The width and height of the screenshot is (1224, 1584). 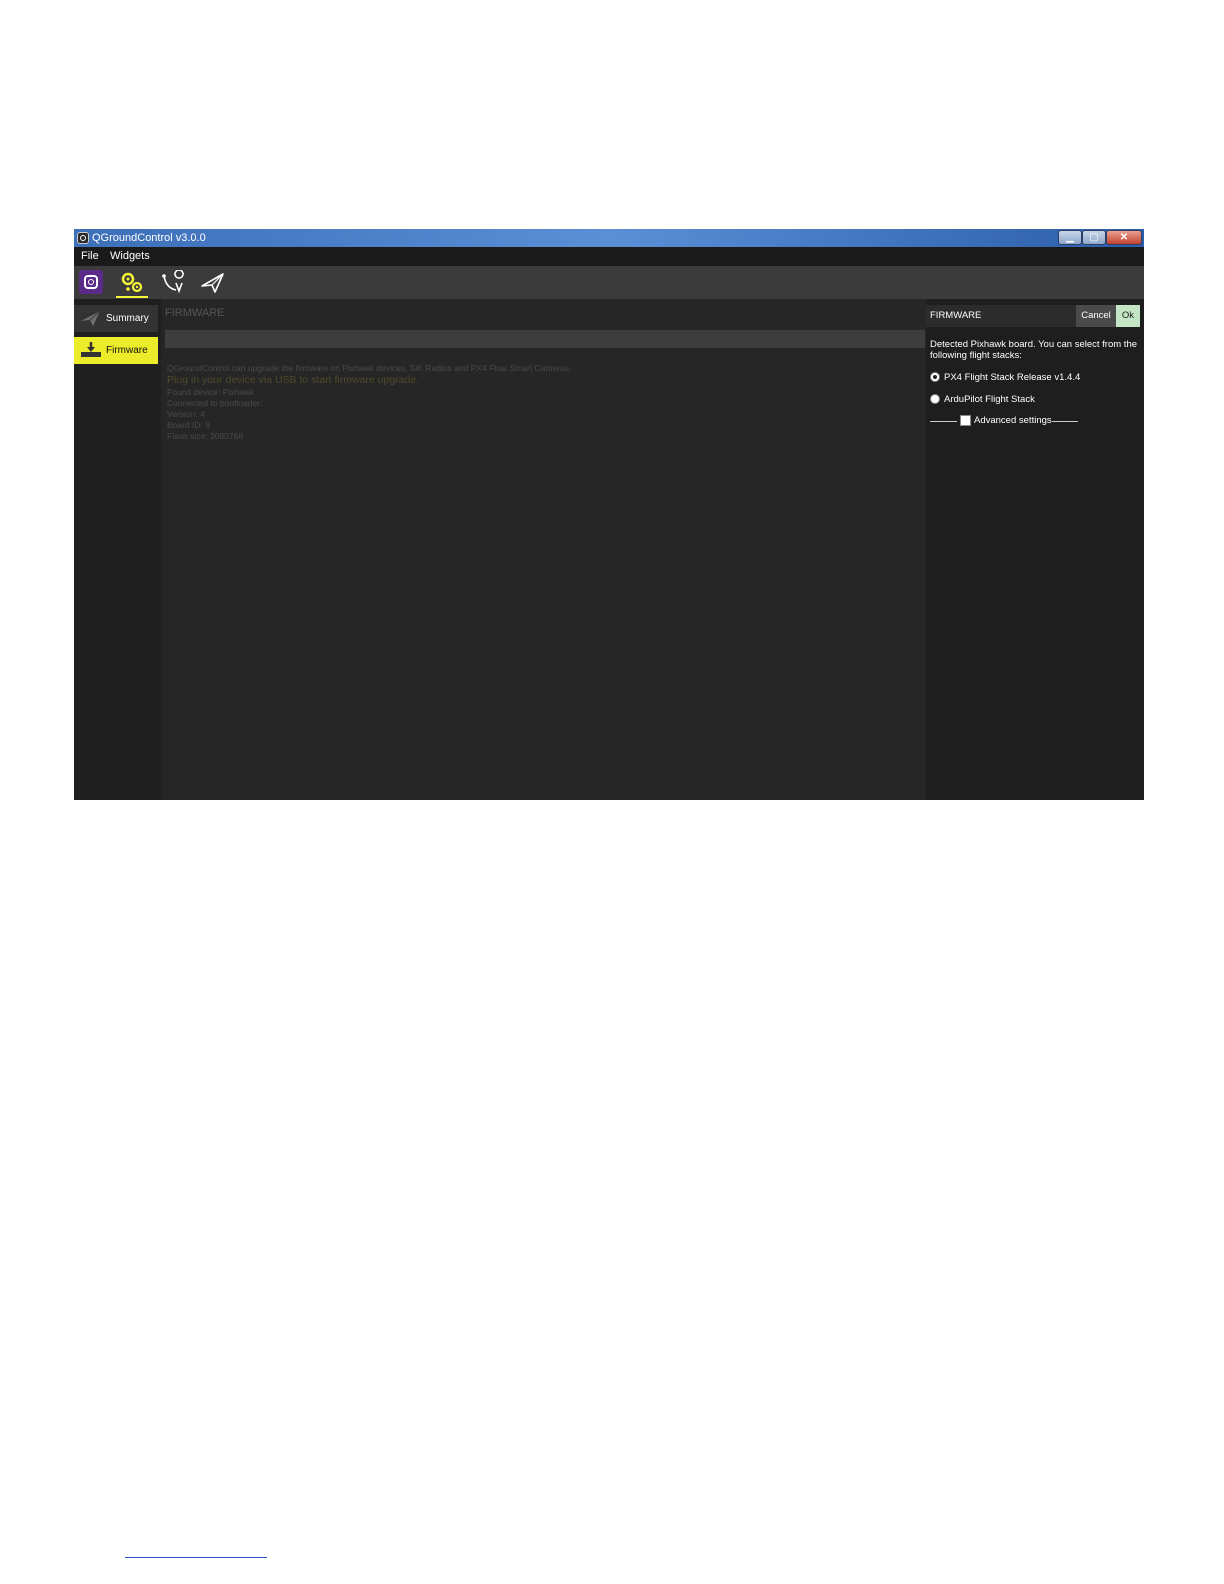 What do you see at coordinates (117, 549) in the screenshot?
I see `setup-sidebar: Summary Firmware` at bounding box center [117, 549].